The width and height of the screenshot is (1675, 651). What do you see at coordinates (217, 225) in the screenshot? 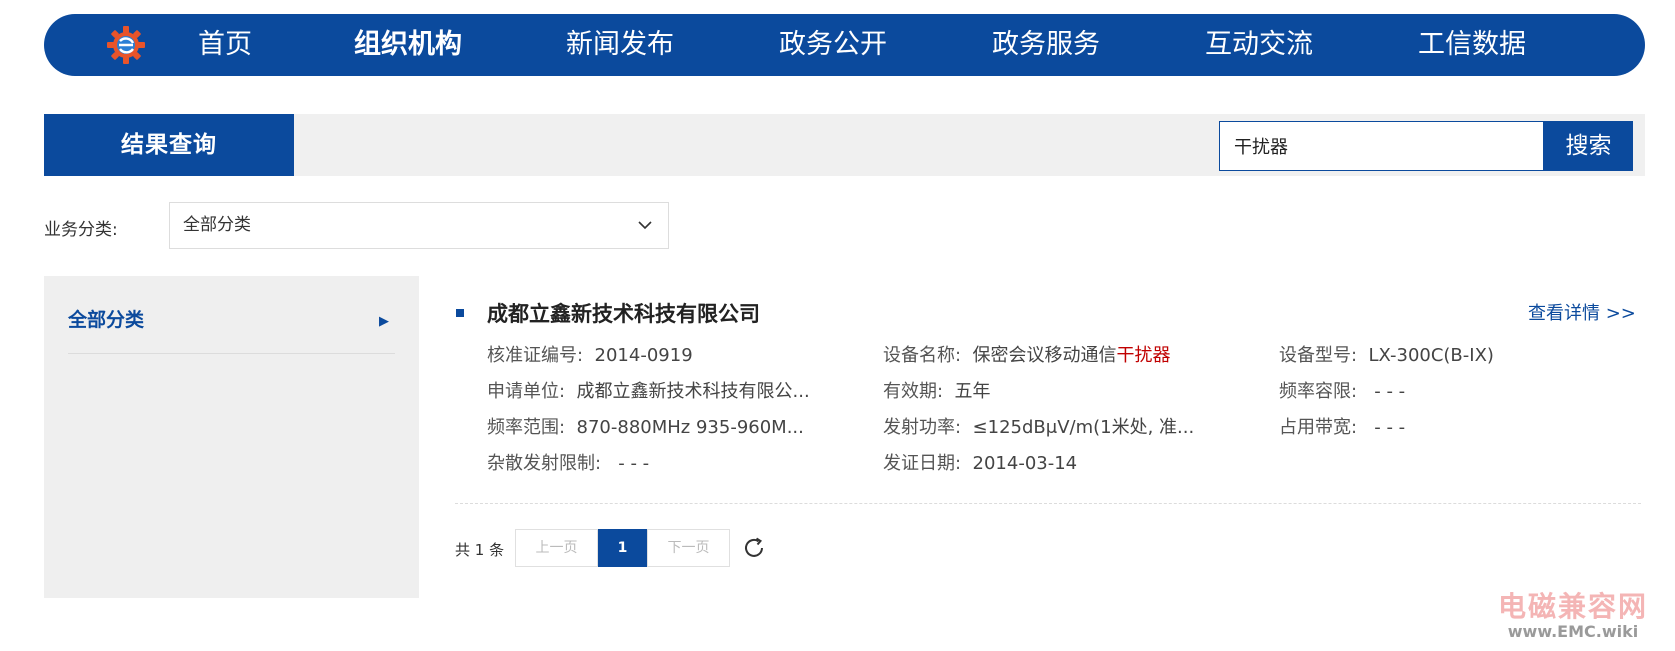
I see `category-selected-value: 全部分类` at bounding box center [217, 225].